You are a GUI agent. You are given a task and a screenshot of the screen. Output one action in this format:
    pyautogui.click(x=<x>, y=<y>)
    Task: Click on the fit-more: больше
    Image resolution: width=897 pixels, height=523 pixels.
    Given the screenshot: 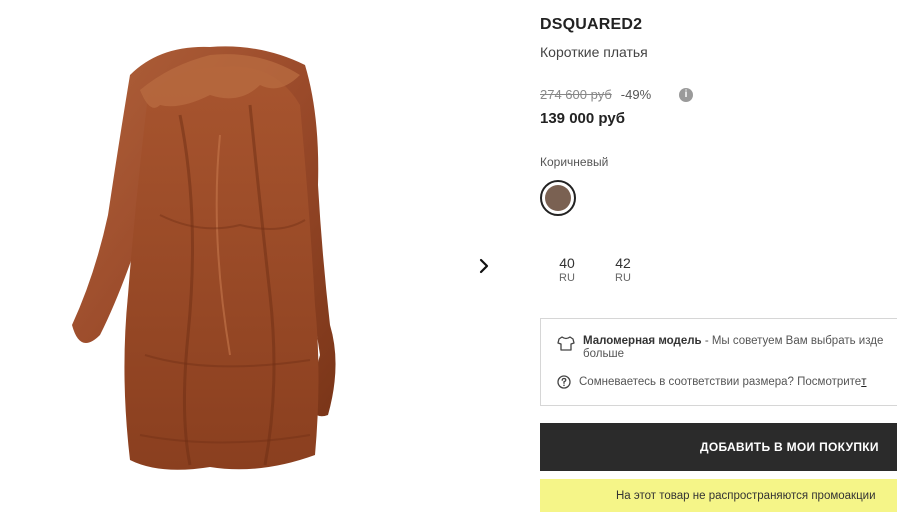 What is the action you would take?
    pyautogui.click(x=604, y=354)
    